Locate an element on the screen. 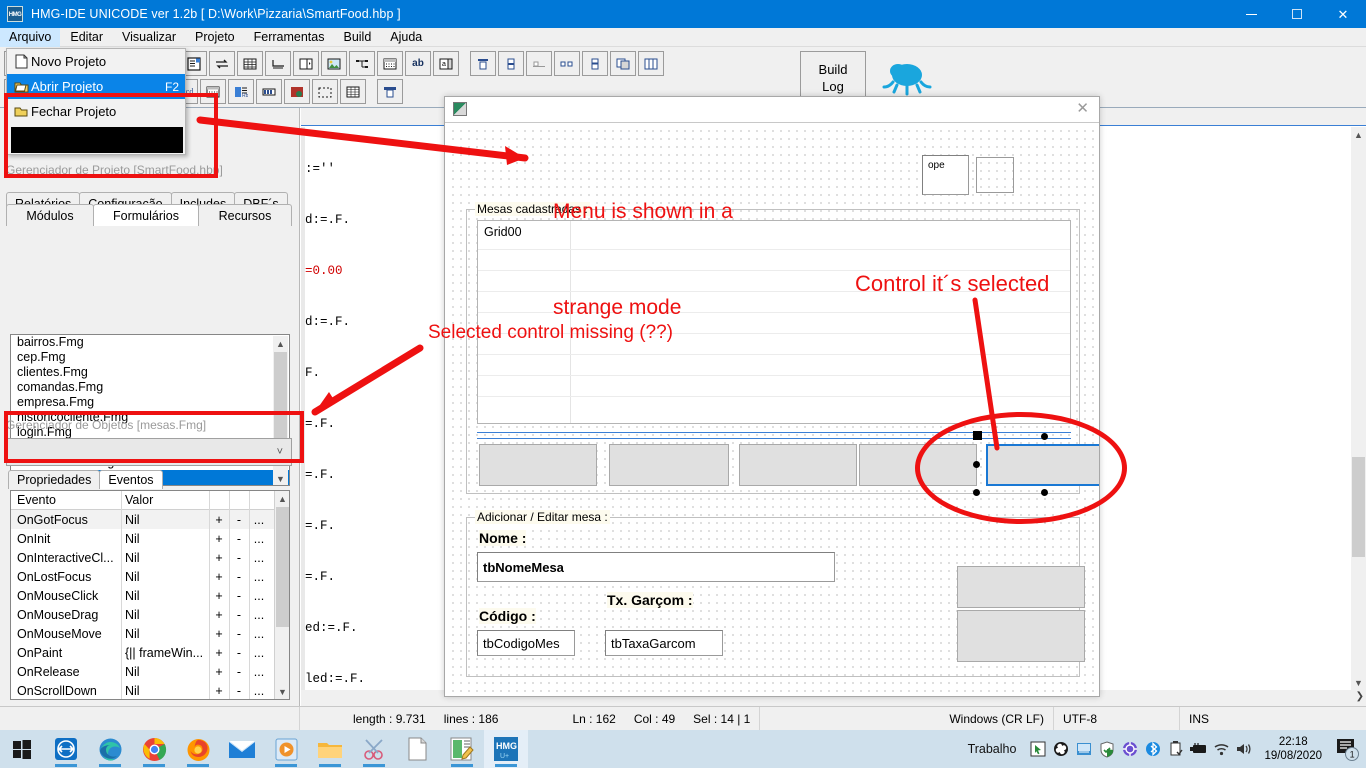  designer-control-blank-button is located at coordinates (995, 175).